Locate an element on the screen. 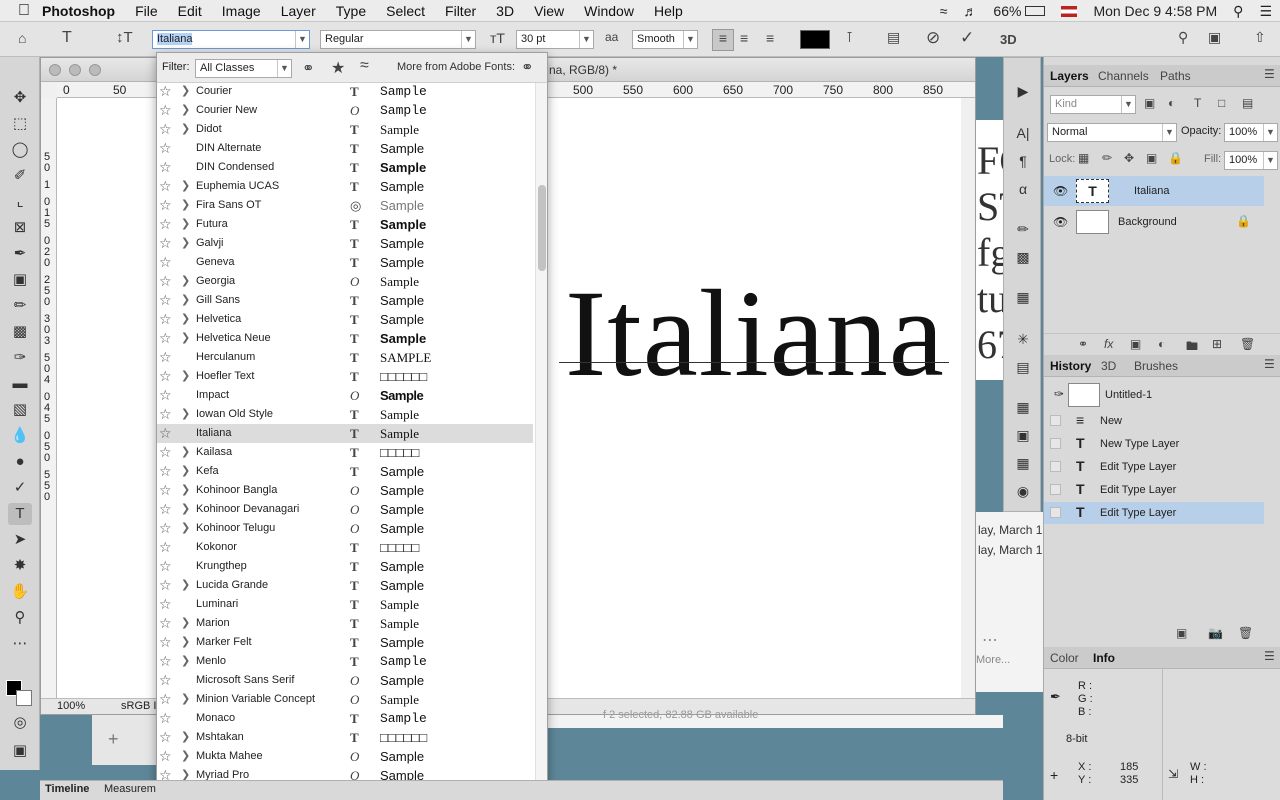 This screenshot has height=800, width=1280. screen-mode-icon: ▣ is located at coordinates (20, 751).